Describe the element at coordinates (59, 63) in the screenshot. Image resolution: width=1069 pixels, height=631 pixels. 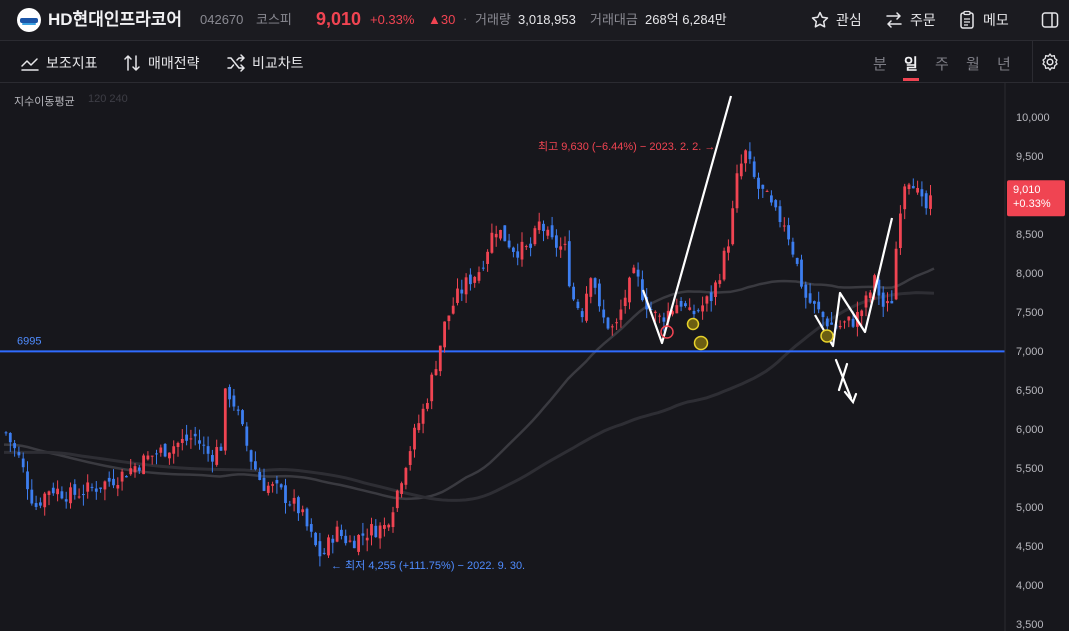
I see `indicators-button: 보조지표` at that location.